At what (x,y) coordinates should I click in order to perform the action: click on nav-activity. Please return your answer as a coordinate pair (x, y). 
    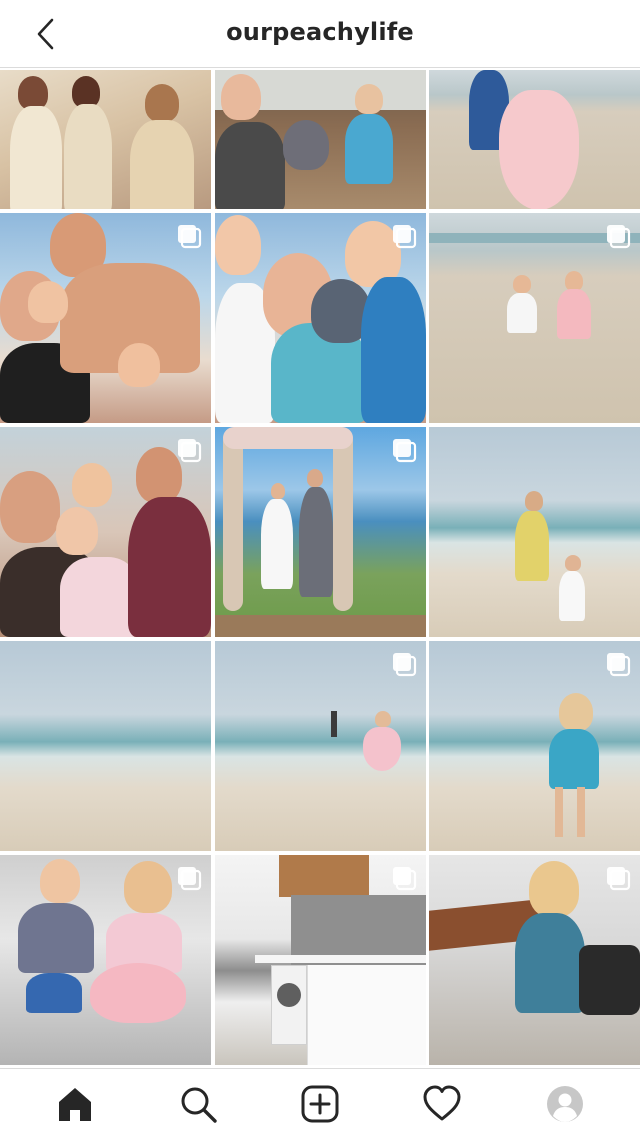
    Looking at the image, I should click on (442, 1104).